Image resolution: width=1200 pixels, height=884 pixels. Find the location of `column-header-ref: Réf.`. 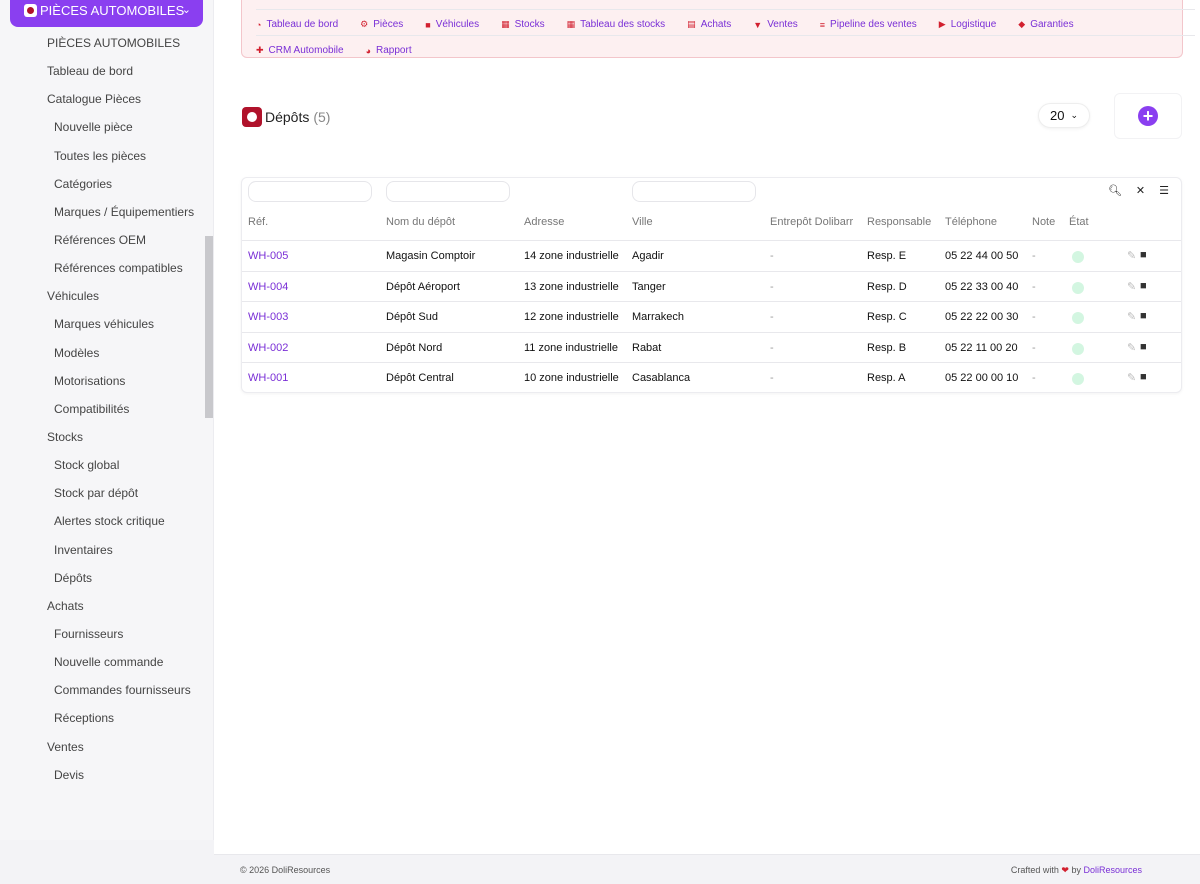

column-header-ref: Réf. is located at coordinates (258, 222).